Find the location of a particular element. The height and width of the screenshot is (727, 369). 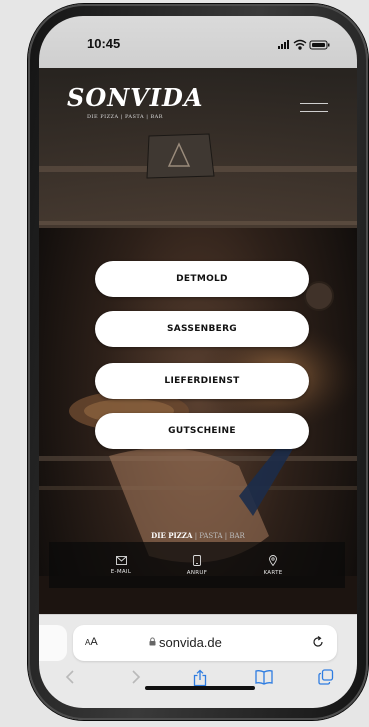

bookmarks-icon is located at coordinates (264, 677).